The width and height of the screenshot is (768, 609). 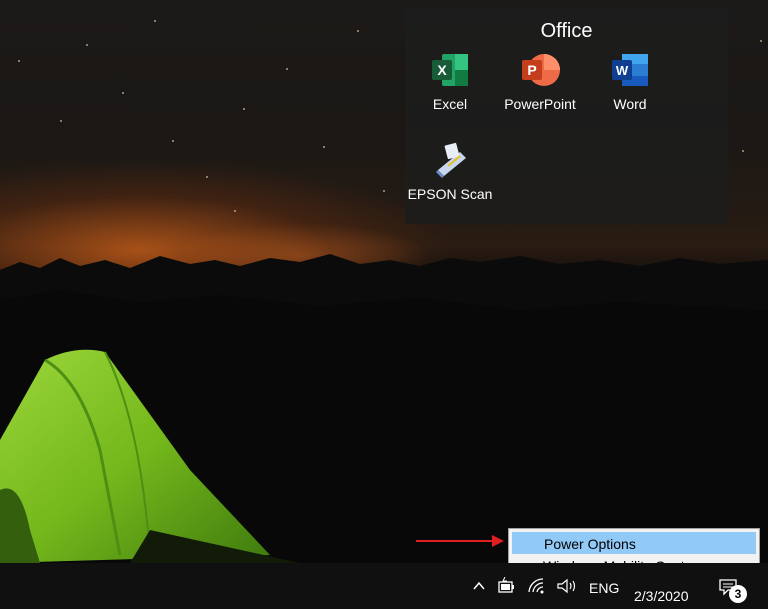 I want to click on tile-epson-scan: EPSON Scan, so click(x=450, y=180).